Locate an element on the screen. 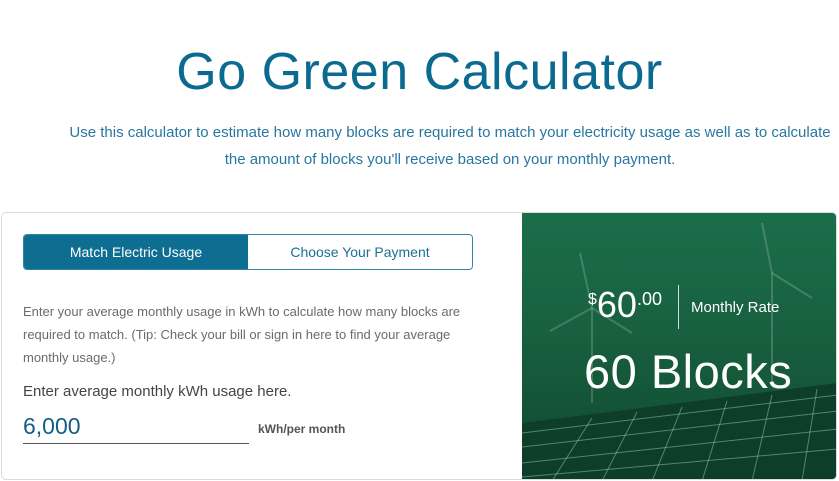 Image resolution: width=839 pixels, height=481 pixels. monthly-rate-label: Monthly Rate is located at coordinates (735, 307).